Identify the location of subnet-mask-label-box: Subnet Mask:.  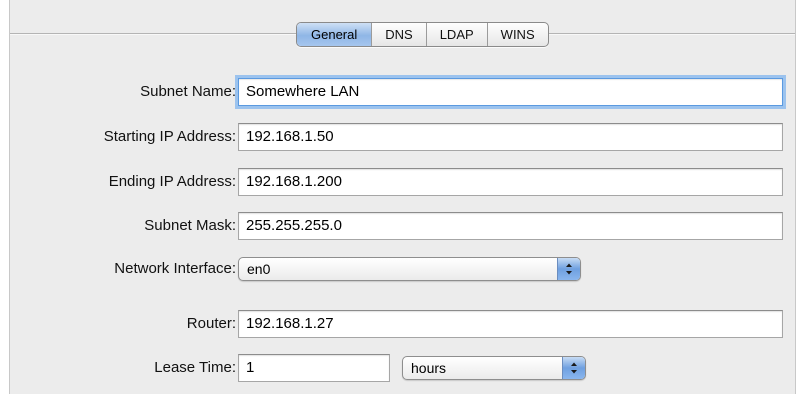
(123, 226).